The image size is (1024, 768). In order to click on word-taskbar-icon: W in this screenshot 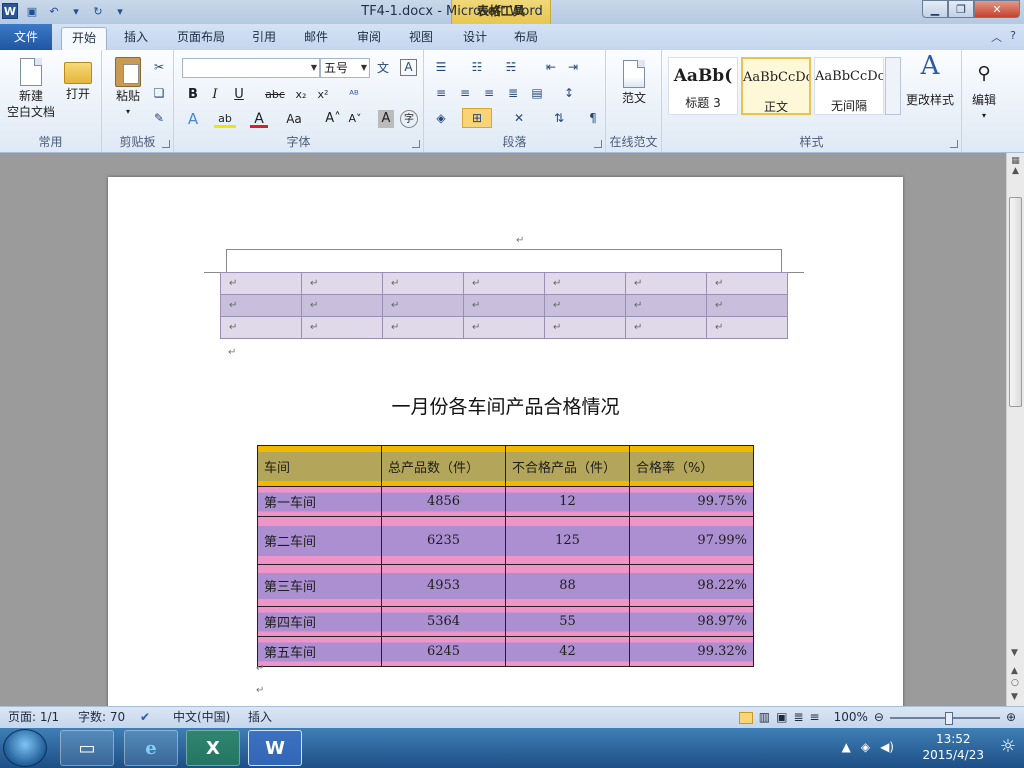, I will do `click(275, 748)`.